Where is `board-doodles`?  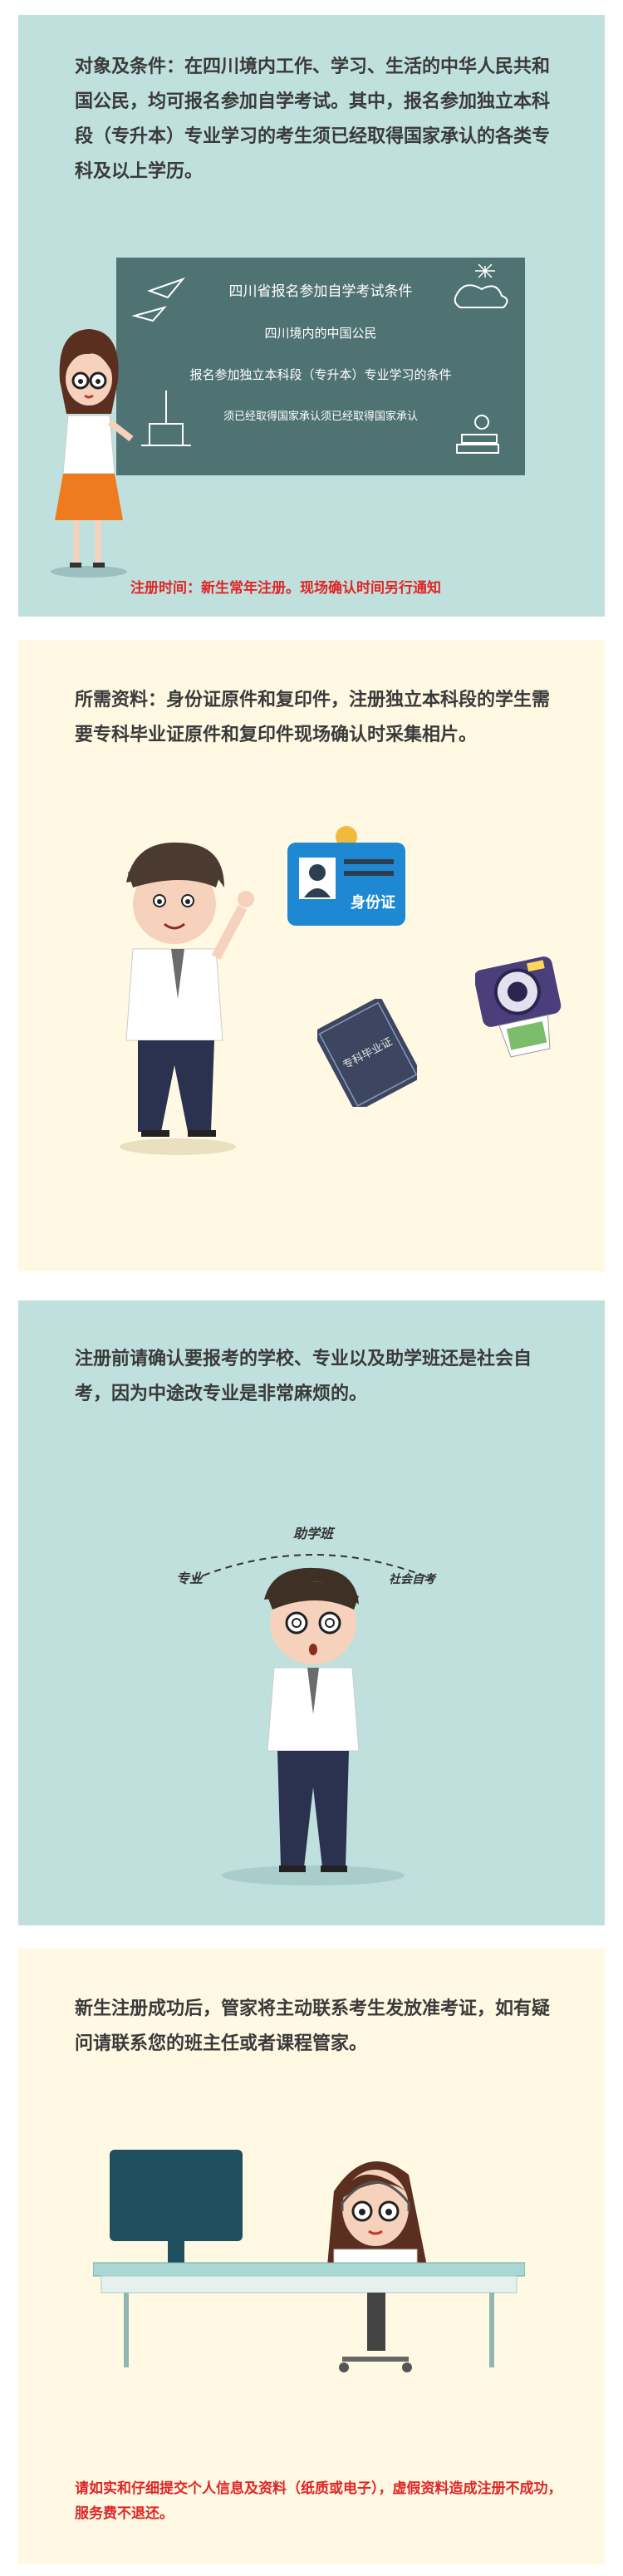 board-doodles is located at coordinates (319, 358).